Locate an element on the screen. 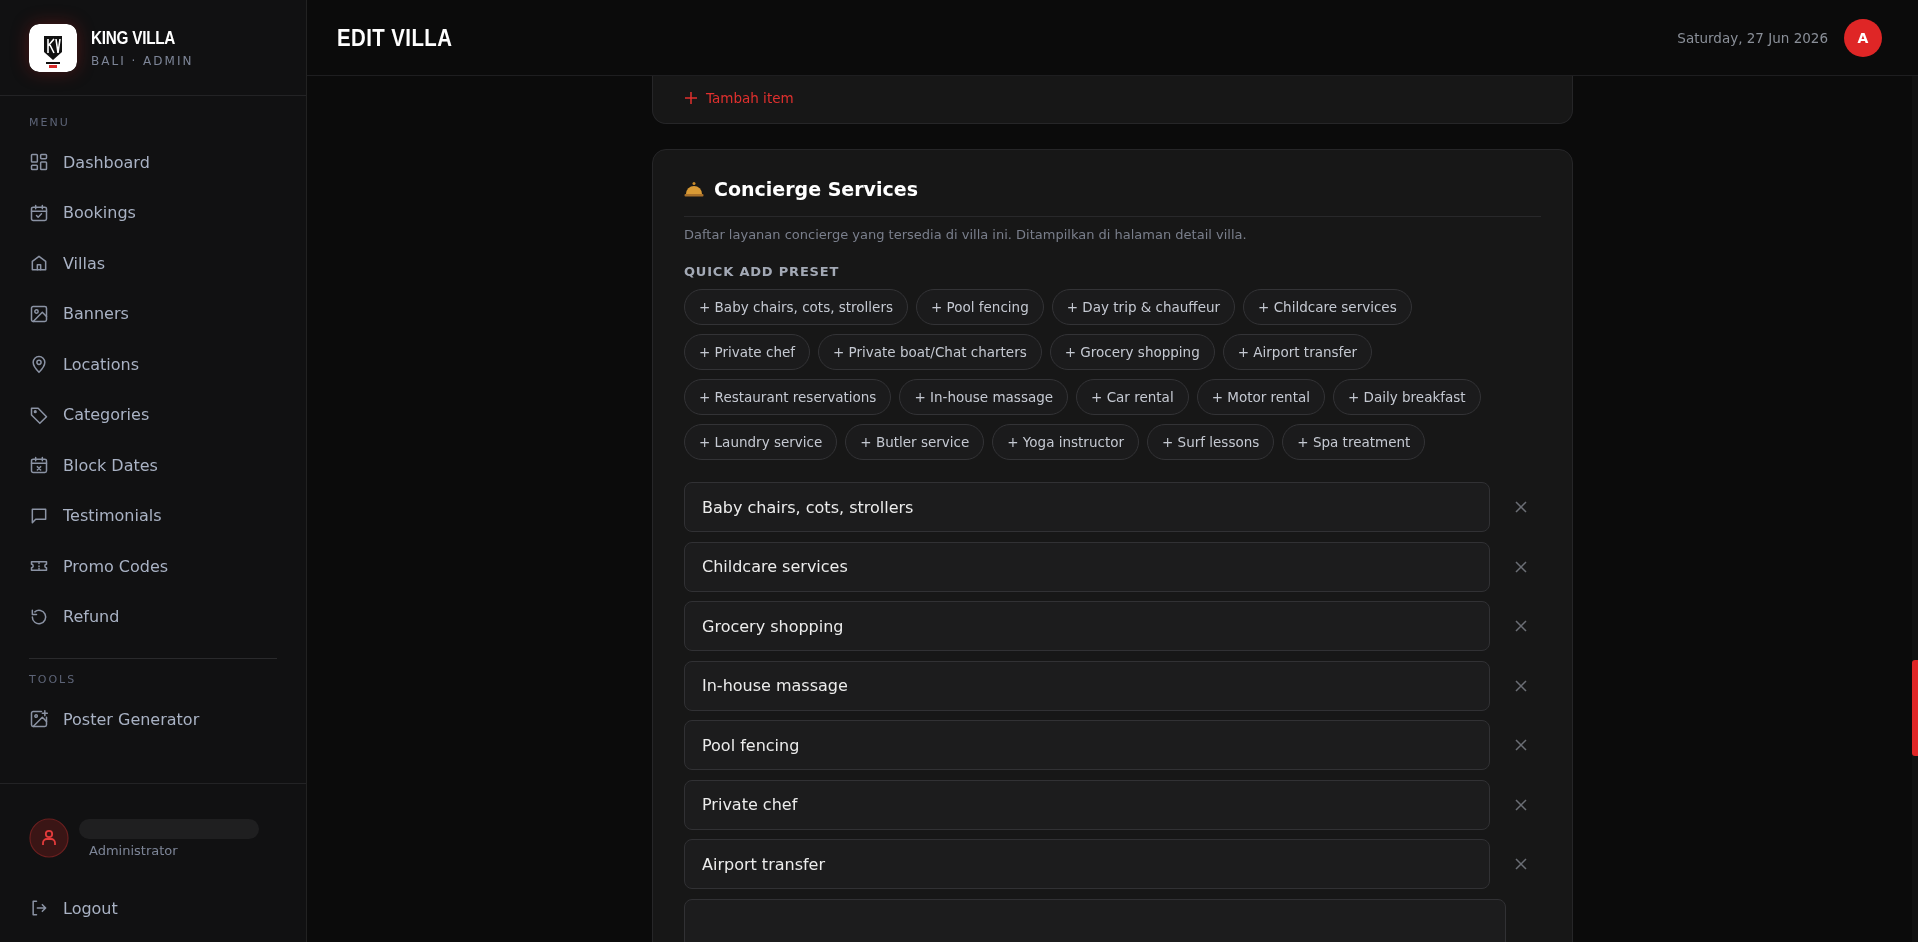 The height and width of the screenshot is (942, 1918). preset-chip: + Yoga instructor is located at coordinates (1065, 442).